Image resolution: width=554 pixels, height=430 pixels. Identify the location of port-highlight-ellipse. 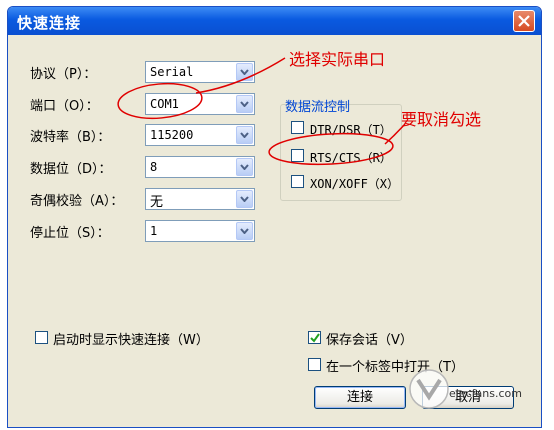
(160, 101).